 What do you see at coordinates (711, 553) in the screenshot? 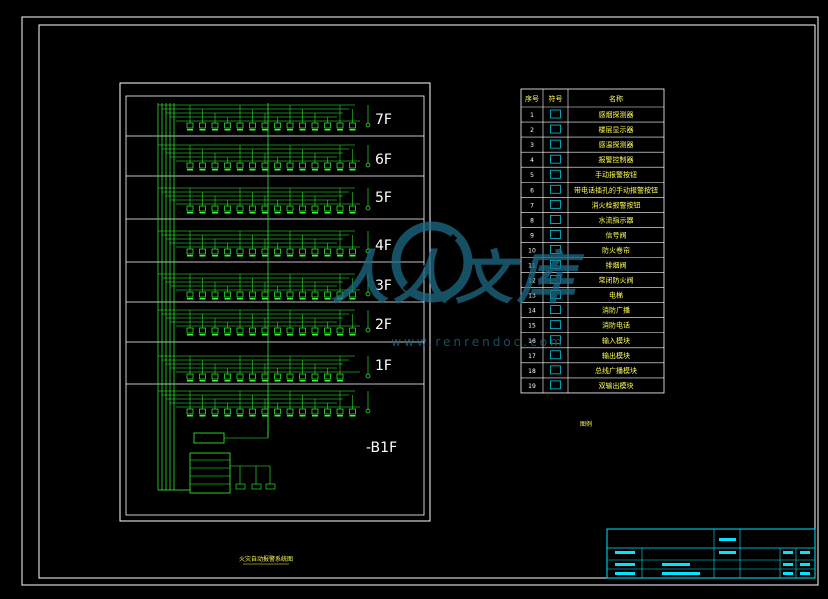
I see `title-block` at bounding box center [711, 553].